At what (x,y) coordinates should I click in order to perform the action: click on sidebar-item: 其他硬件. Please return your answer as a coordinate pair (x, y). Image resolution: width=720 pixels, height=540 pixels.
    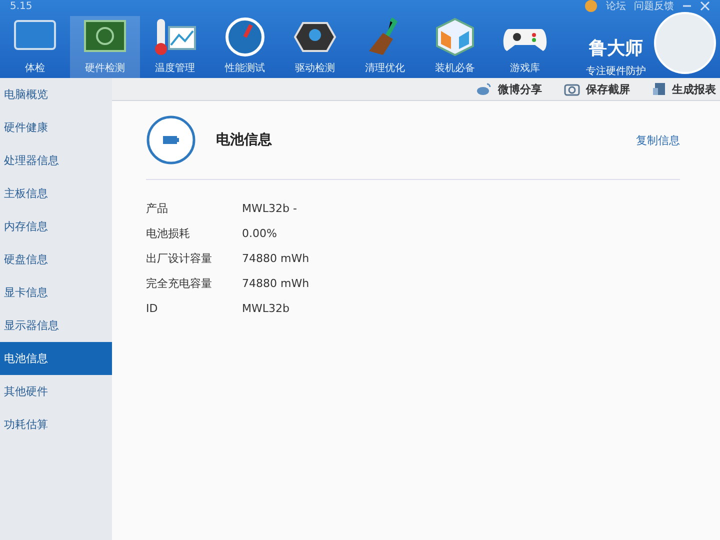
    Looking at the image, I should click on (56, 391).